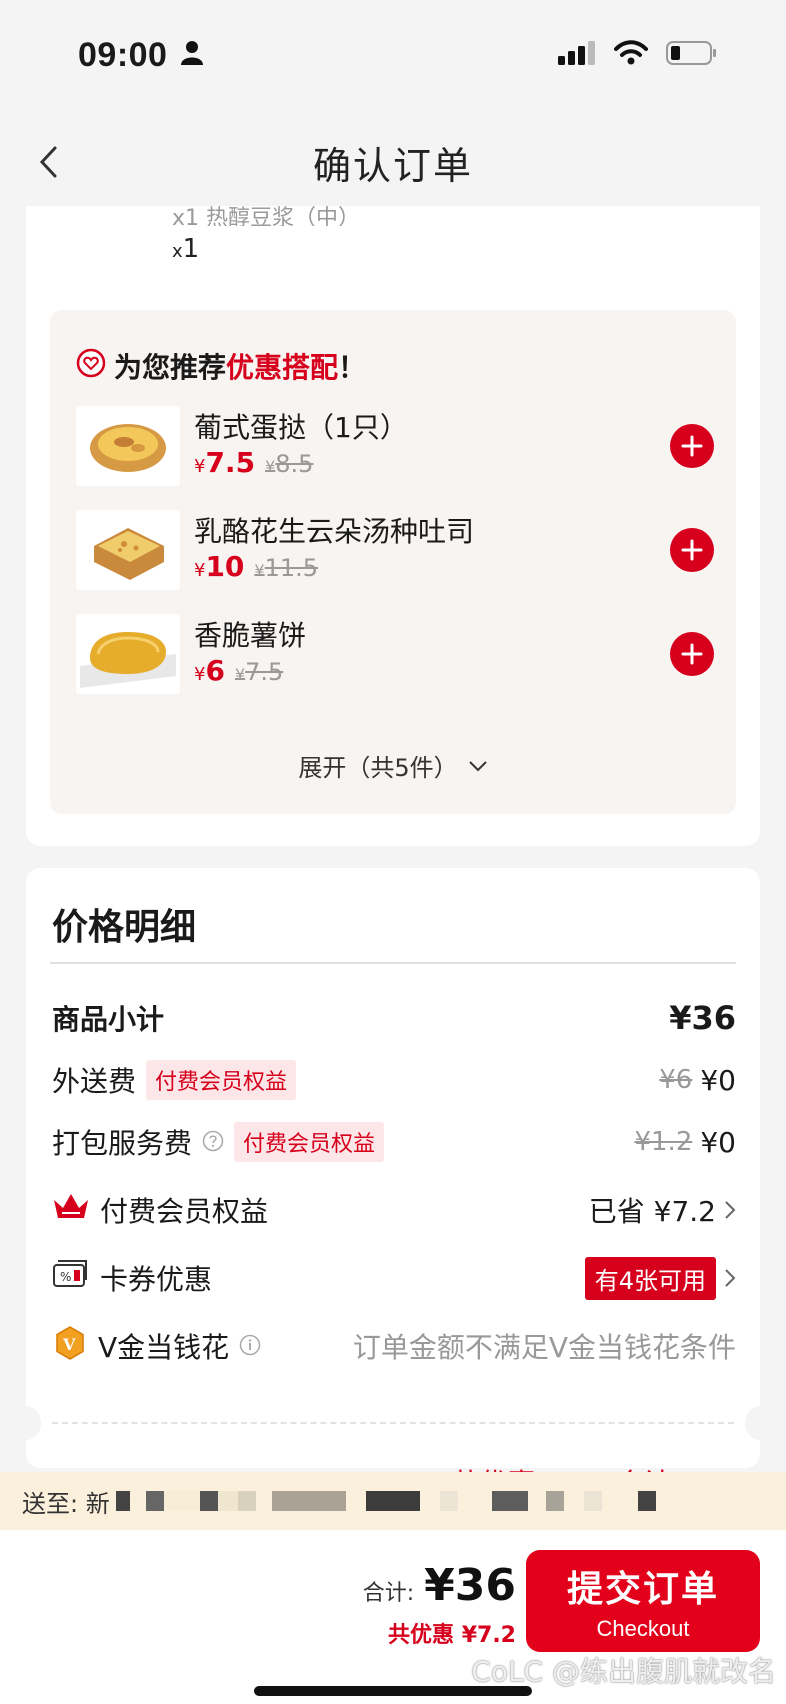 This screenshot has width=786, height=1704. I want to click on expand-label: 展开（共5件）, so click(378, 768).